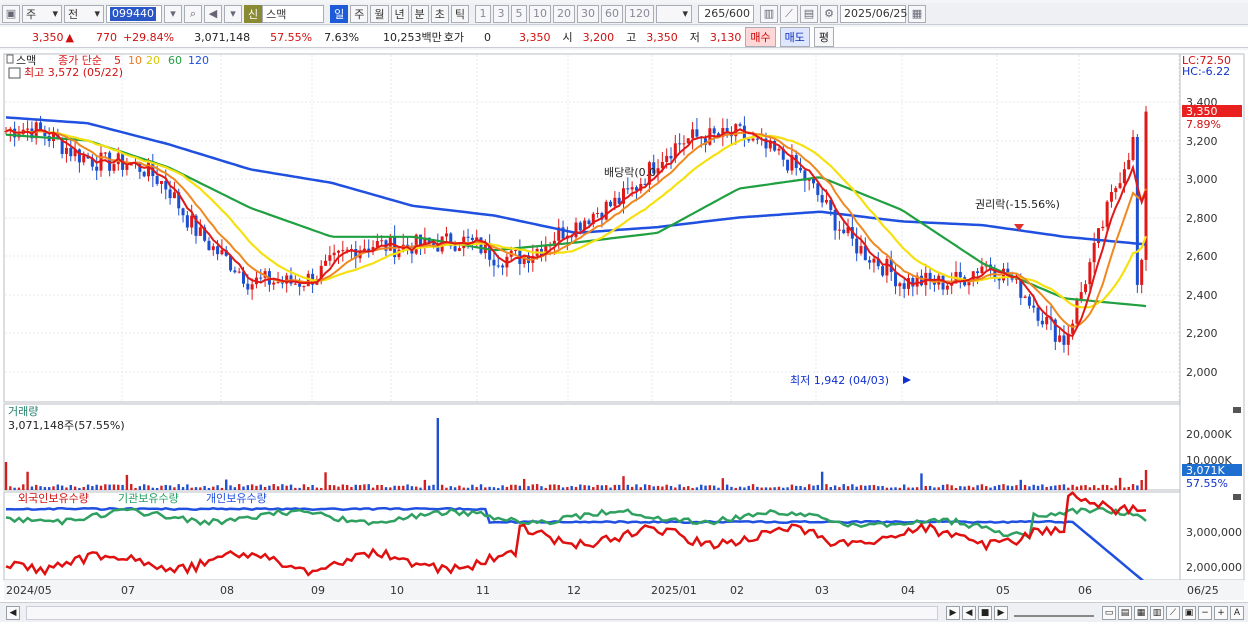 The image size is (1248, 622). Describe the element at coordinates (564, 13) in the screenshot. I see `minute-20: 20` at that location.